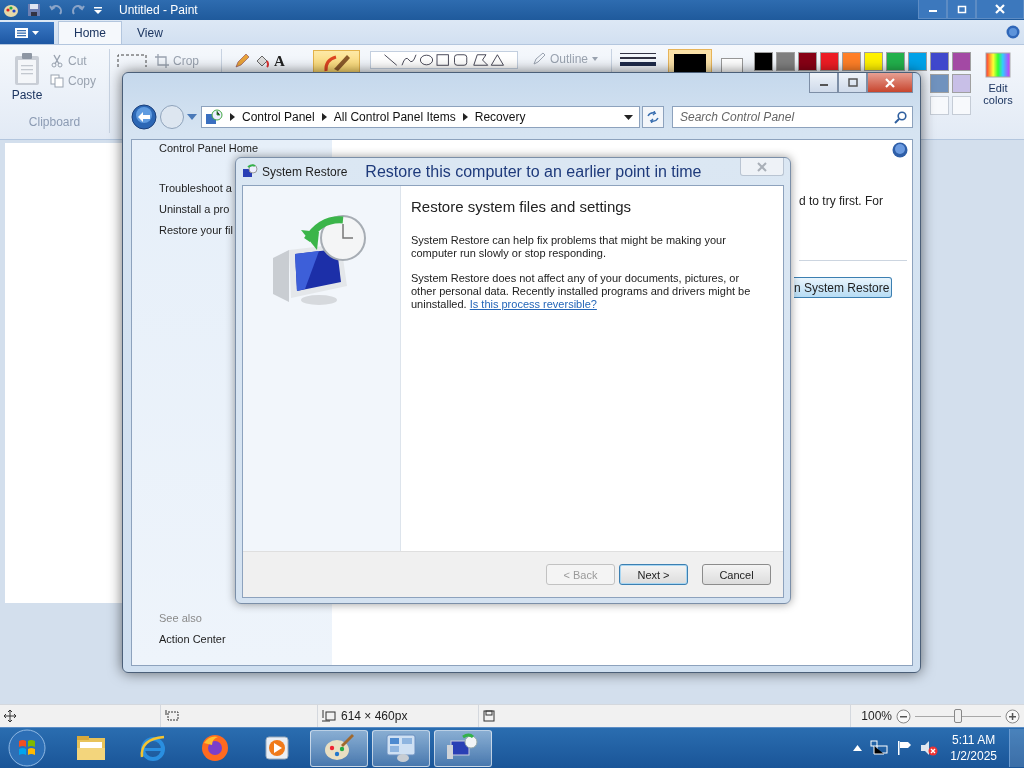 This screenshot has width=1024, height=768. What do you see at coordinates (250, 171) in the screenshot?
I see `system-restore-icon` at bounding box center [250, 171].